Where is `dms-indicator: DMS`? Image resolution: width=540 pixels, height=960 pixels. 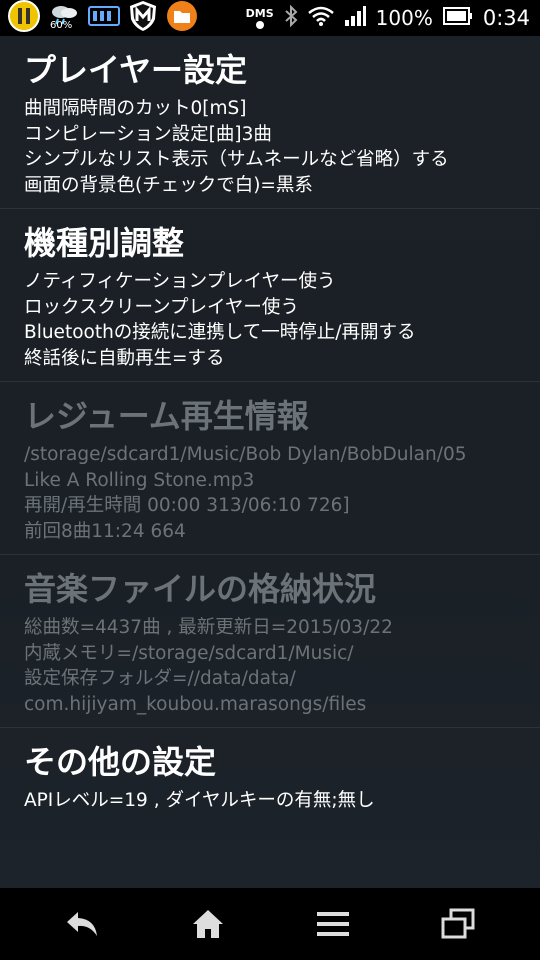 dms-indicator: DMS is located at coordinates (260, 18).